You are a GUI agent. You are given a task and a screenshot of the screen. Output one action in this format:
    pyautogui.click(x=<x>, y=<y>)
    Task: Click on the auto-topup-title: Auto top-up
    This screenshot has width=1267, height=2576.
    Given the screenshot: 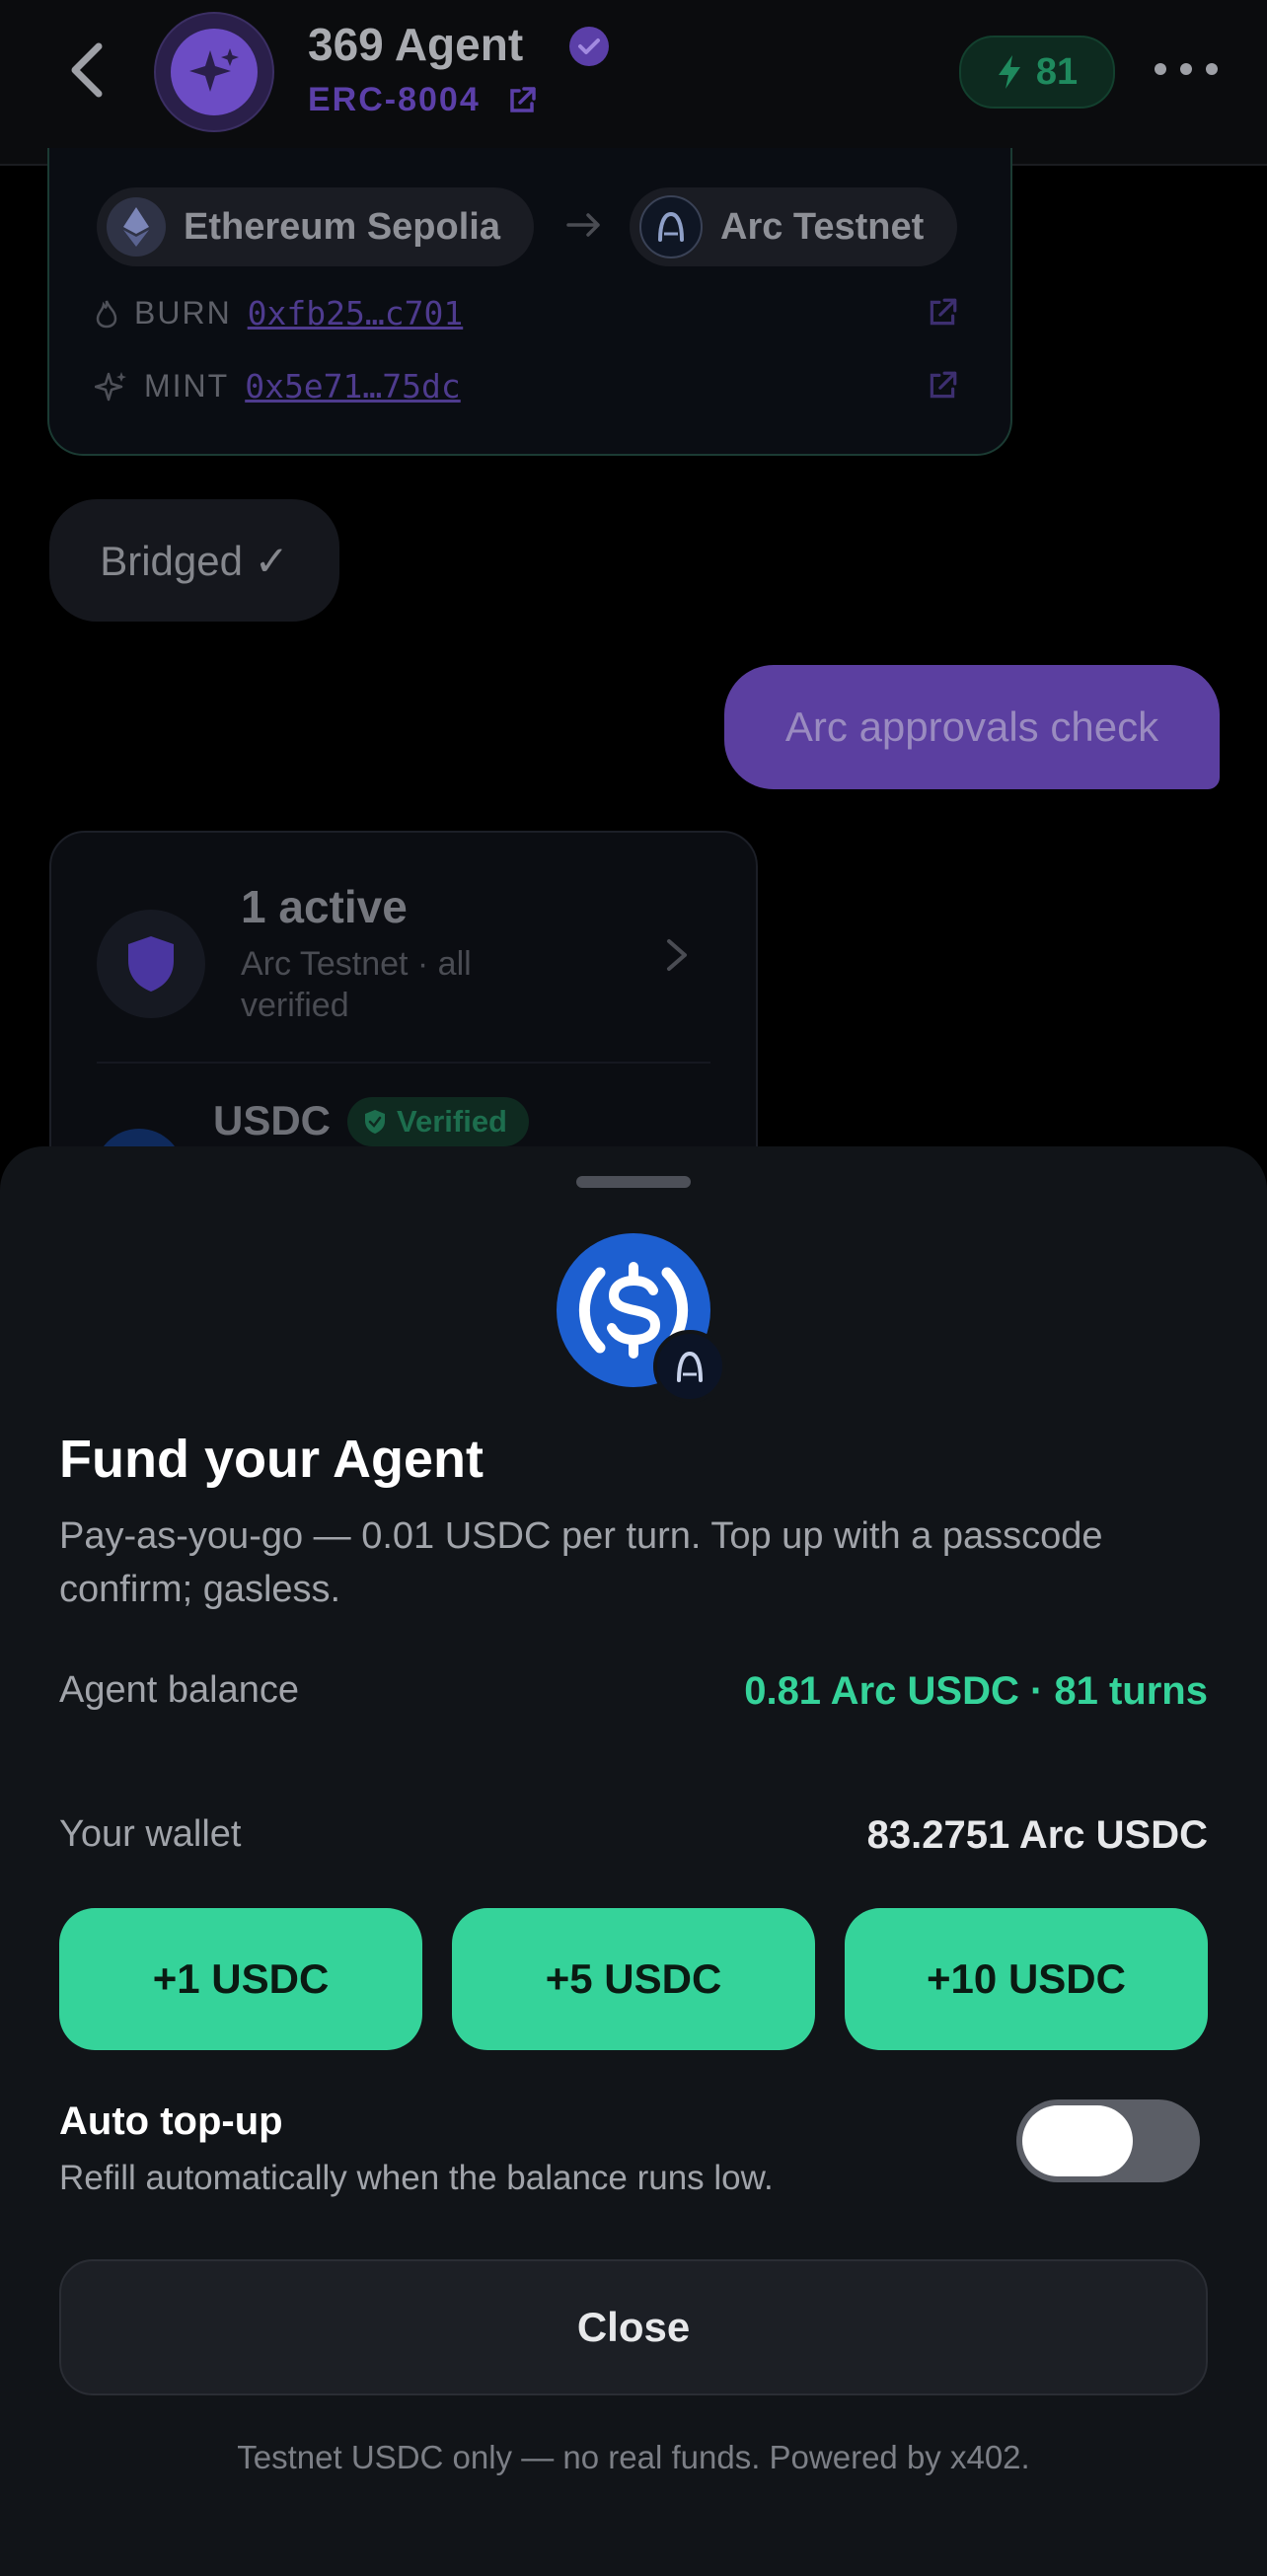 What is the action you would take?
    pyautogui.click(x=171, y=2121)
    